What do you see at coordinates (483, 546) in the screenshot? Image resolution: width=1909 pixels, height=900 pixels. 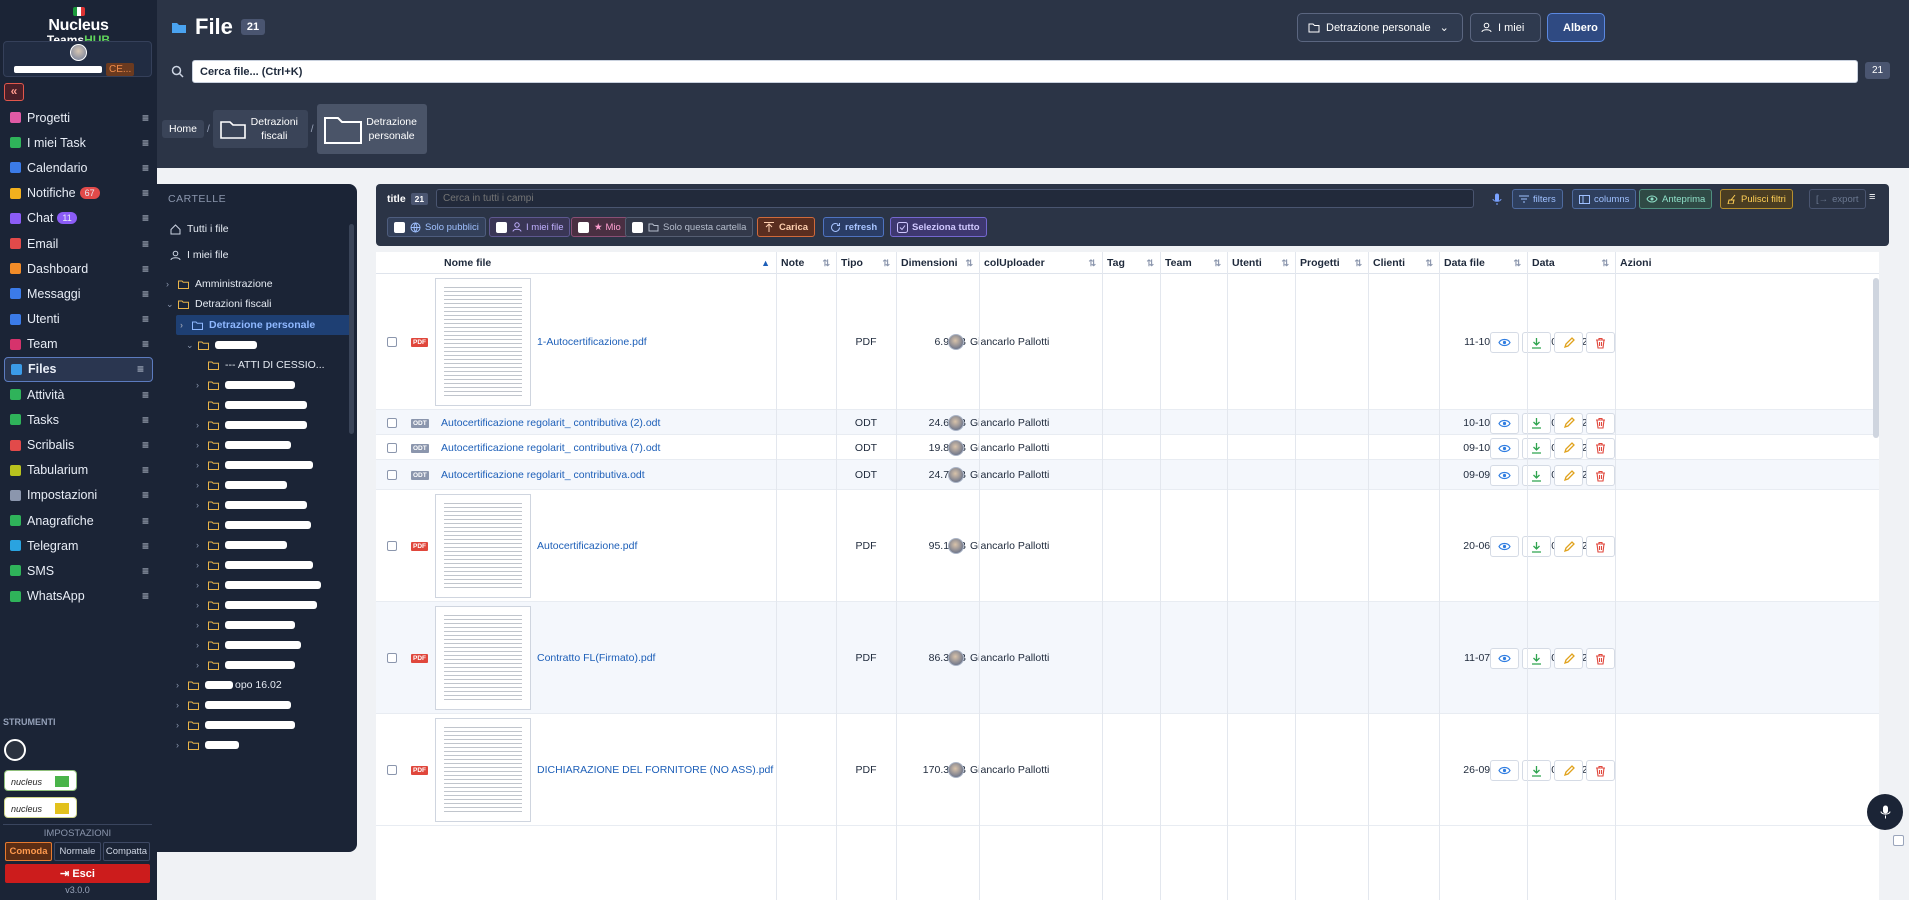 I see `file-preview-thumbnail` at bounding box center [483, 546].